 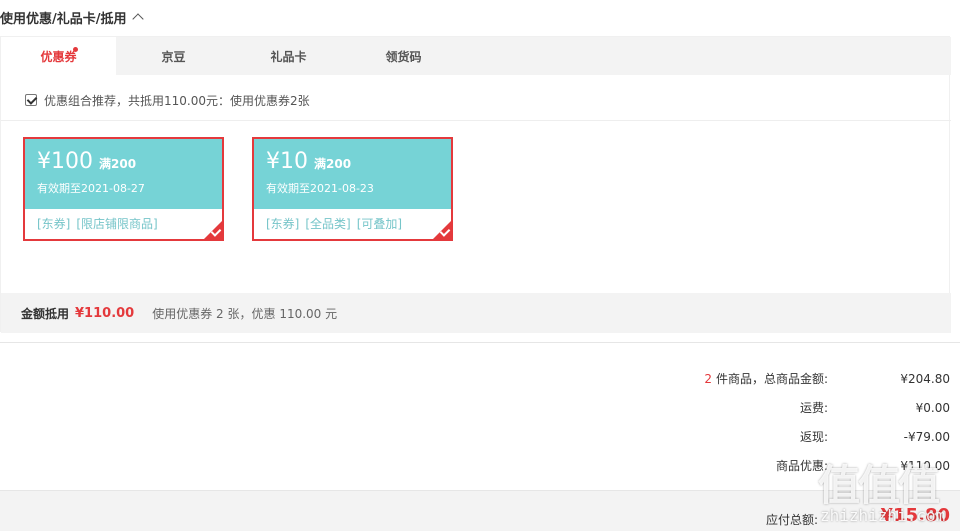 I want to click on goods-label-wrap: 2 件商品，总商品金额:, so click(x=766, y=378).